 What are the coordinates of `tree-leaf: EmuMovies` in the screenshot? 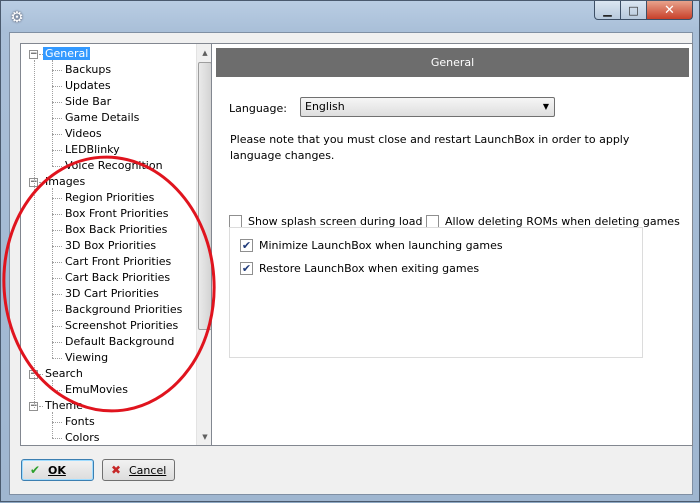 It's located at (96, 390).